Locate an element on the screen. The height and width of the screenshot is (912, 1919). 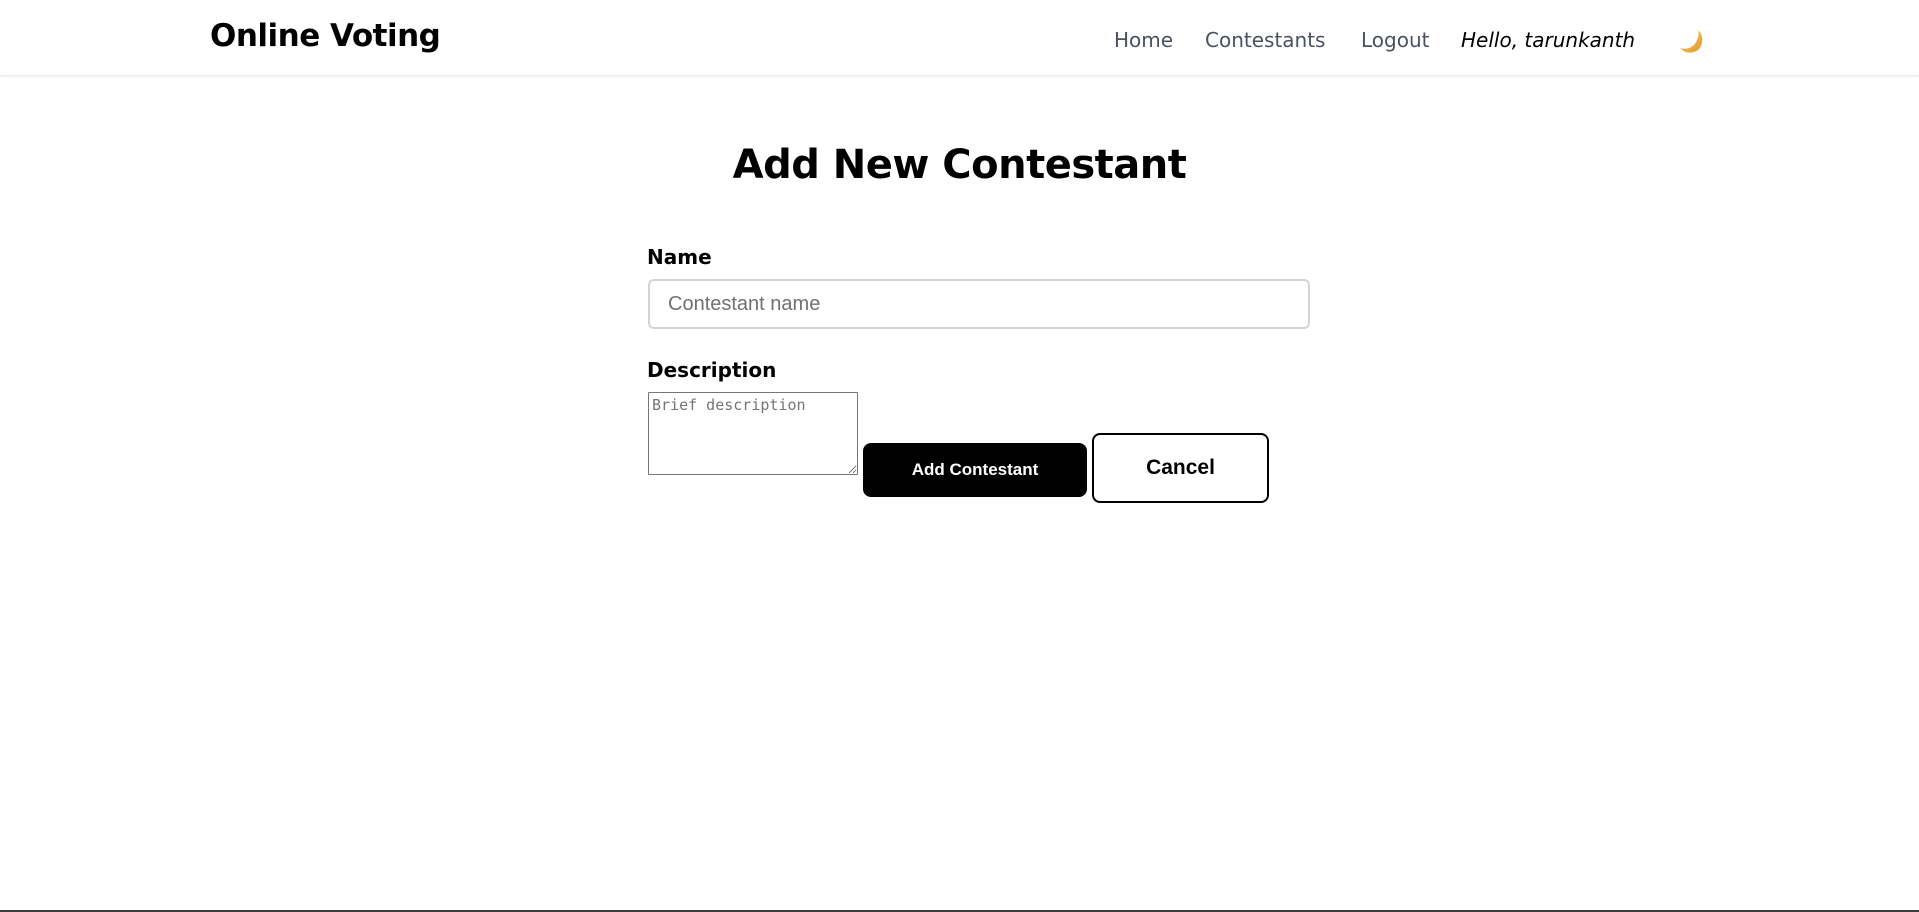
description-label: Description is located at coordinates (712, 370).